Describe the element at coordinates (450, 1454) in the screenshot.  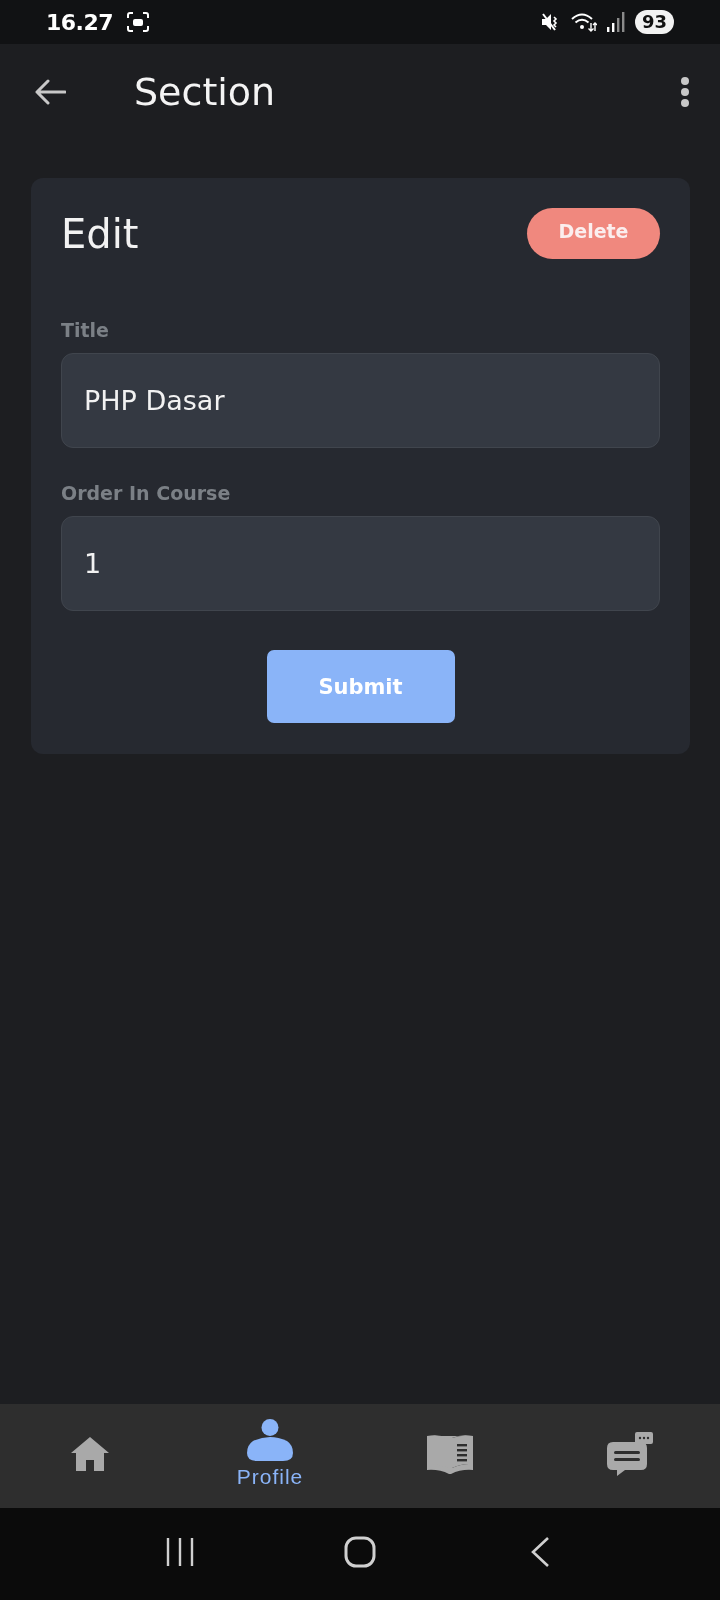
I see `open-book-icon` at that location.